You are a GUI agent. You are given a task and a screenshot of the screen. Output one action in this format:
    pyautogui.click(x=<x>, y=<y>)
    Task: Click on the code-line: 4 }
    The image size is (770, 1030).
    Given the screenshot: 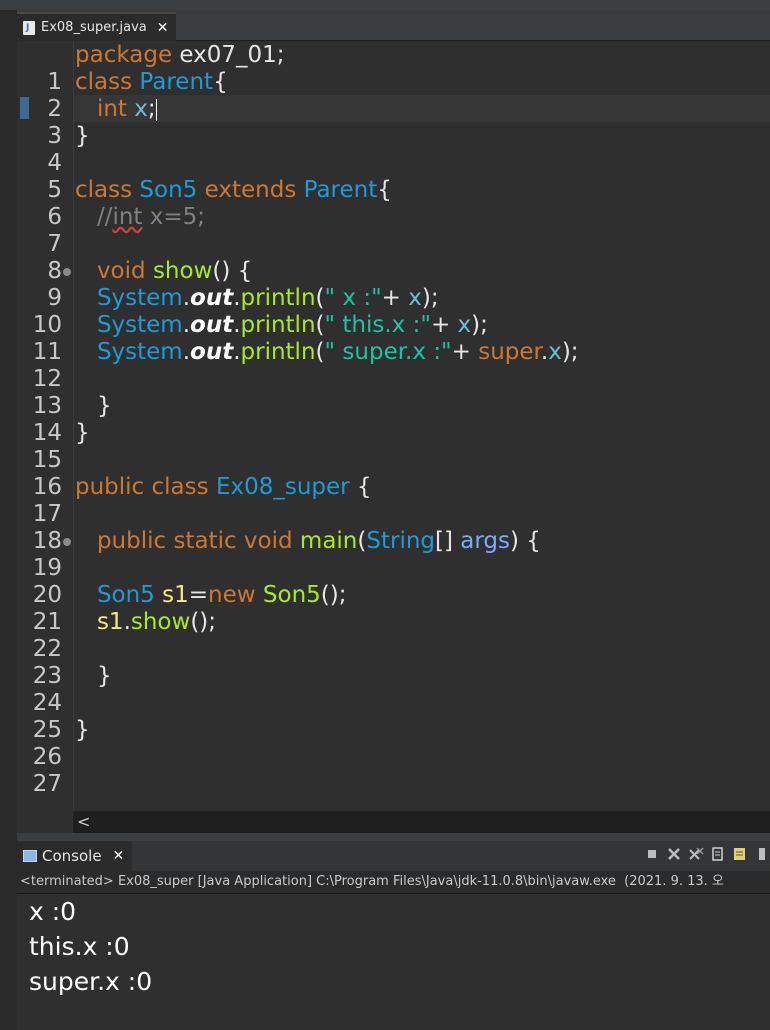 What is the action you would take?
    pyautogui.click(x=393, y=149)
    